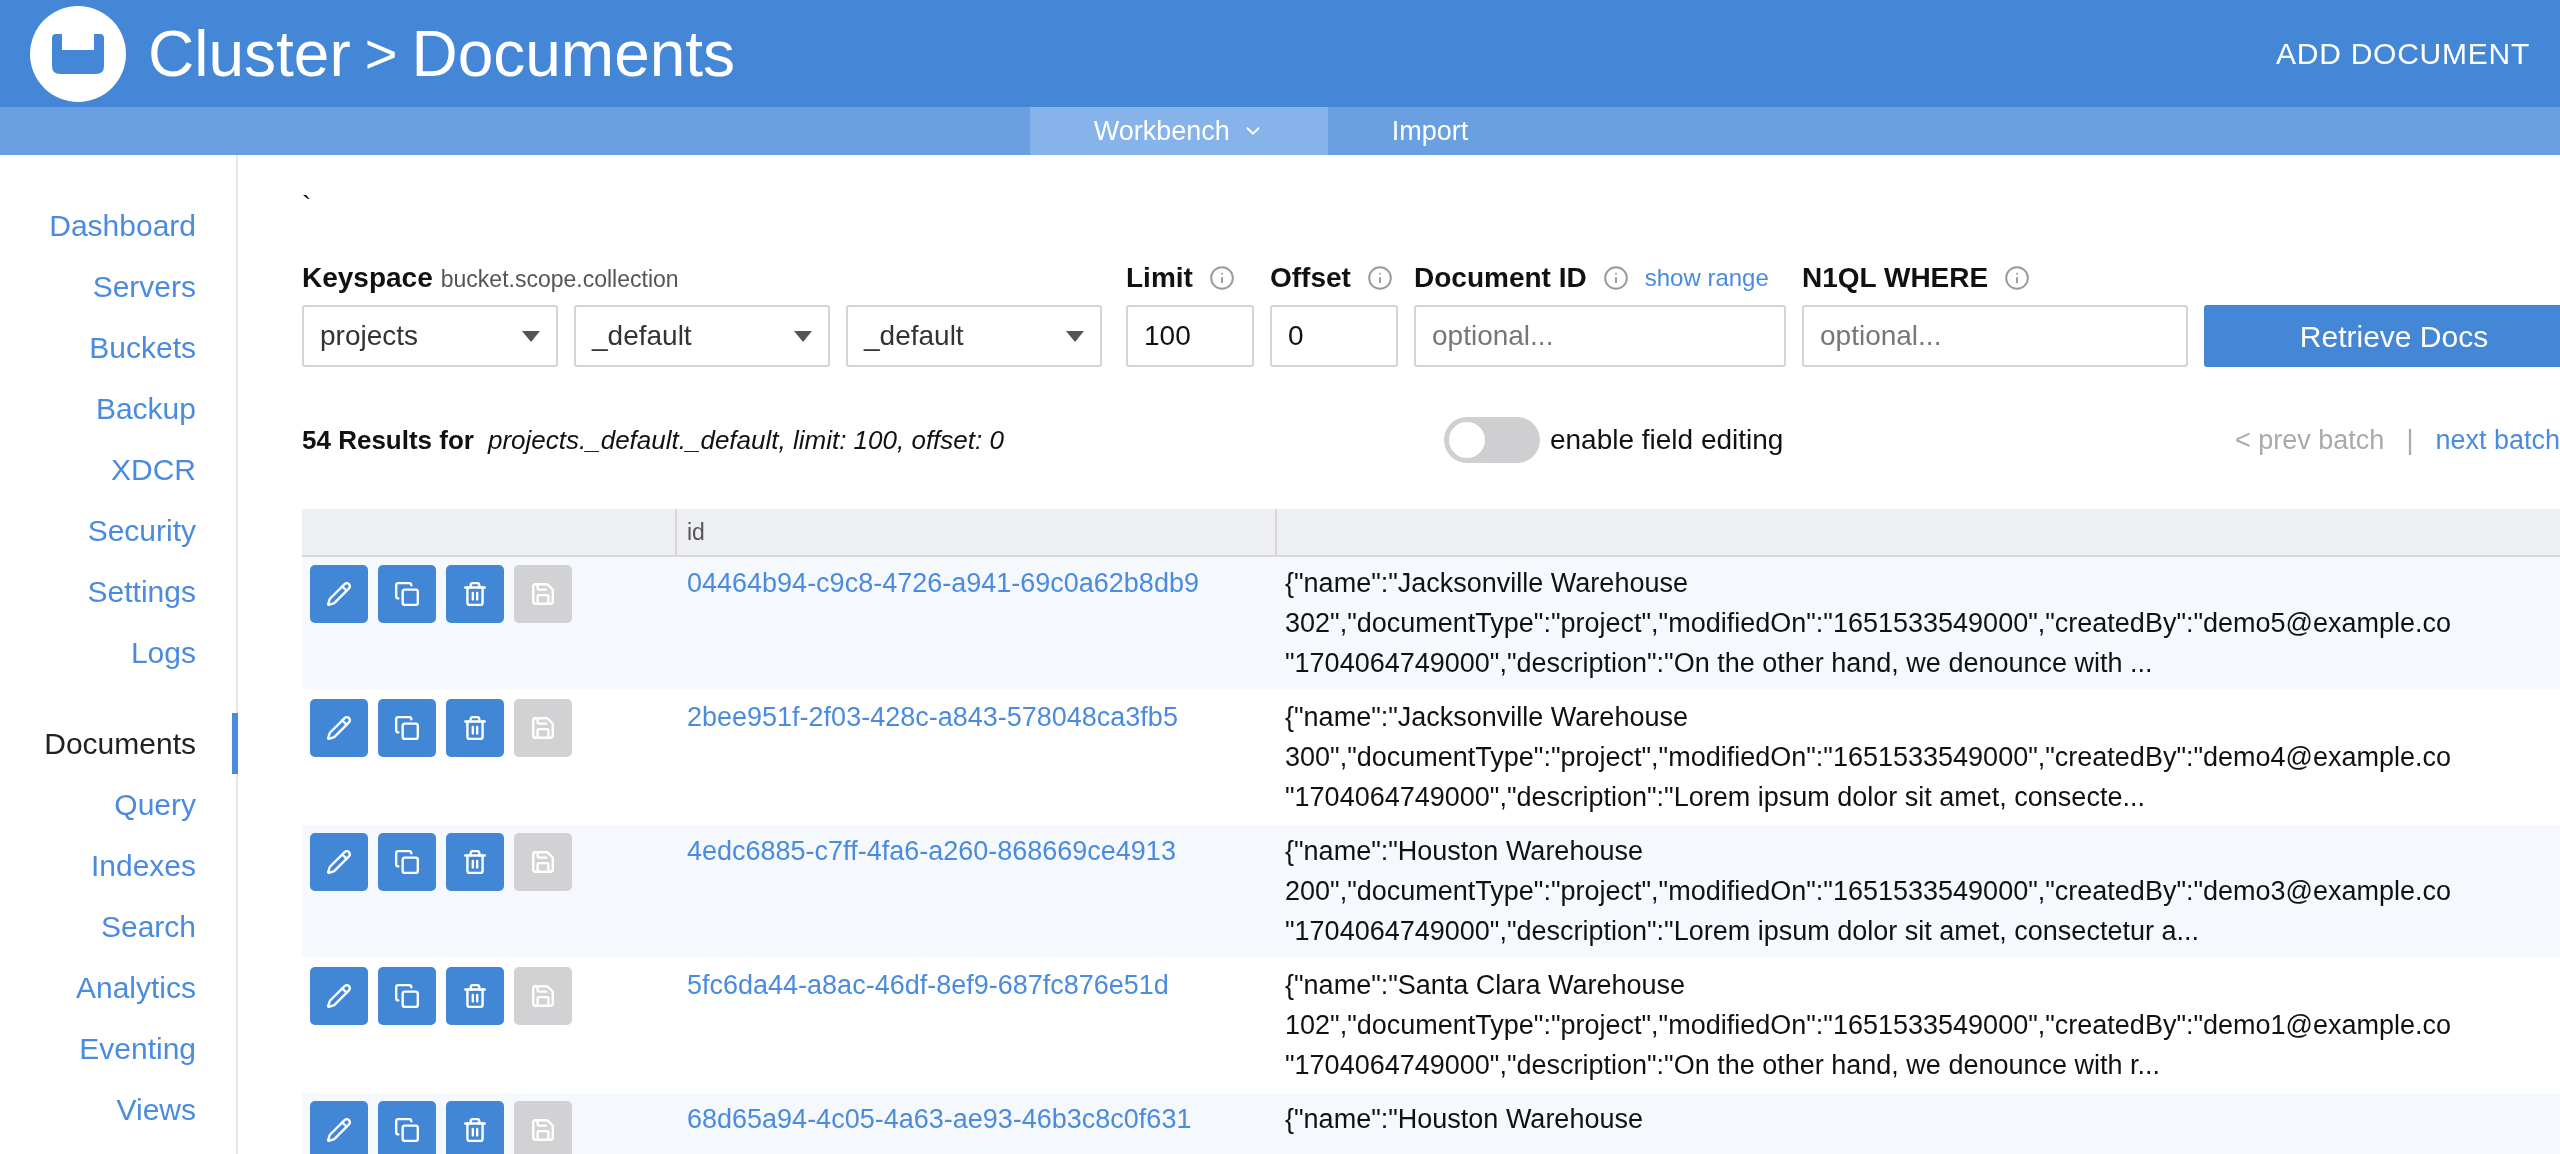  Describe the element at coordinates (184, 652) in the screenshot. I see `sidebar-item: Logs` at that location.